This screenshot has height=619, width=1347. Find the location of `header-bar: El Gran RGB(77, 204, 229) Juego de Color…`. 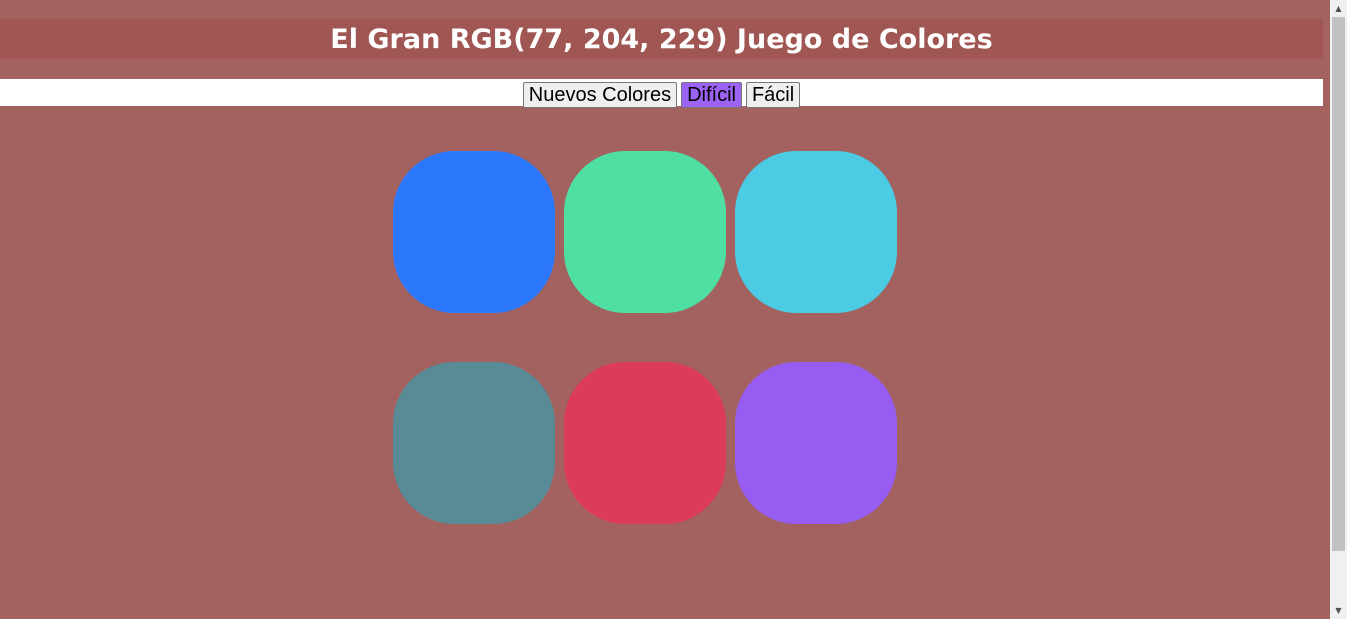

header-bar: El Gran RGB(77, 204, 229) Juego de Color… is located at coordinates (661, 39).